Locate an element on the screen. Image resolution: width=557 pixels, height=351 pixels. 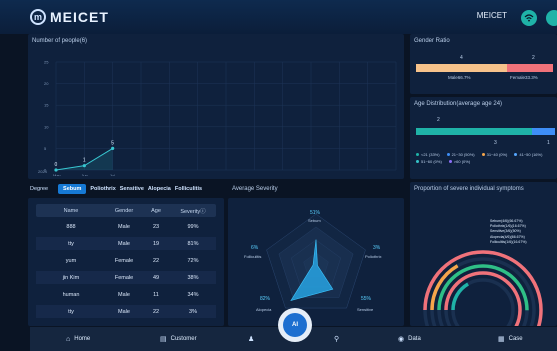
table-row: tty Male 22 3% is located at coordinates (126, 311).